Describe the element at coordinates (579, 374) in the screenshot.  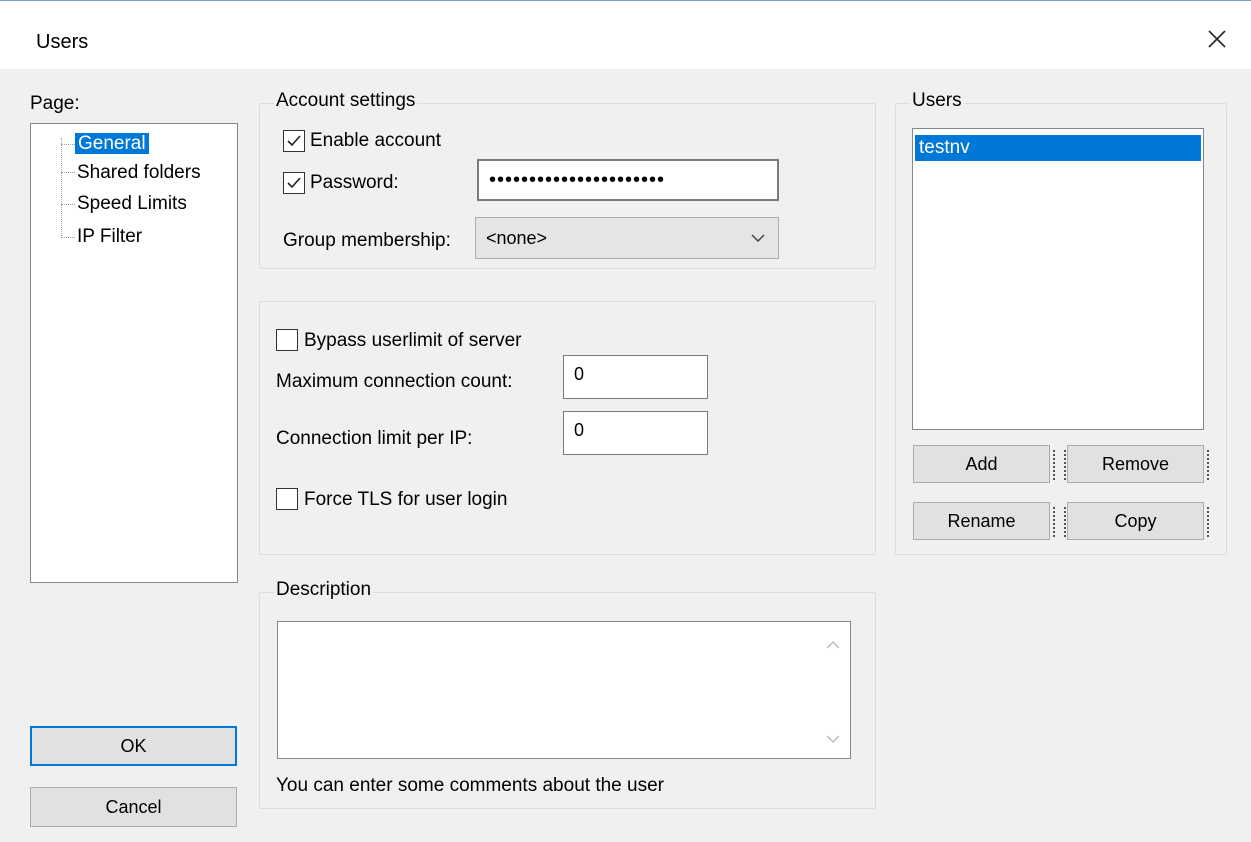
I see `max-connection-value: 0` at that location.